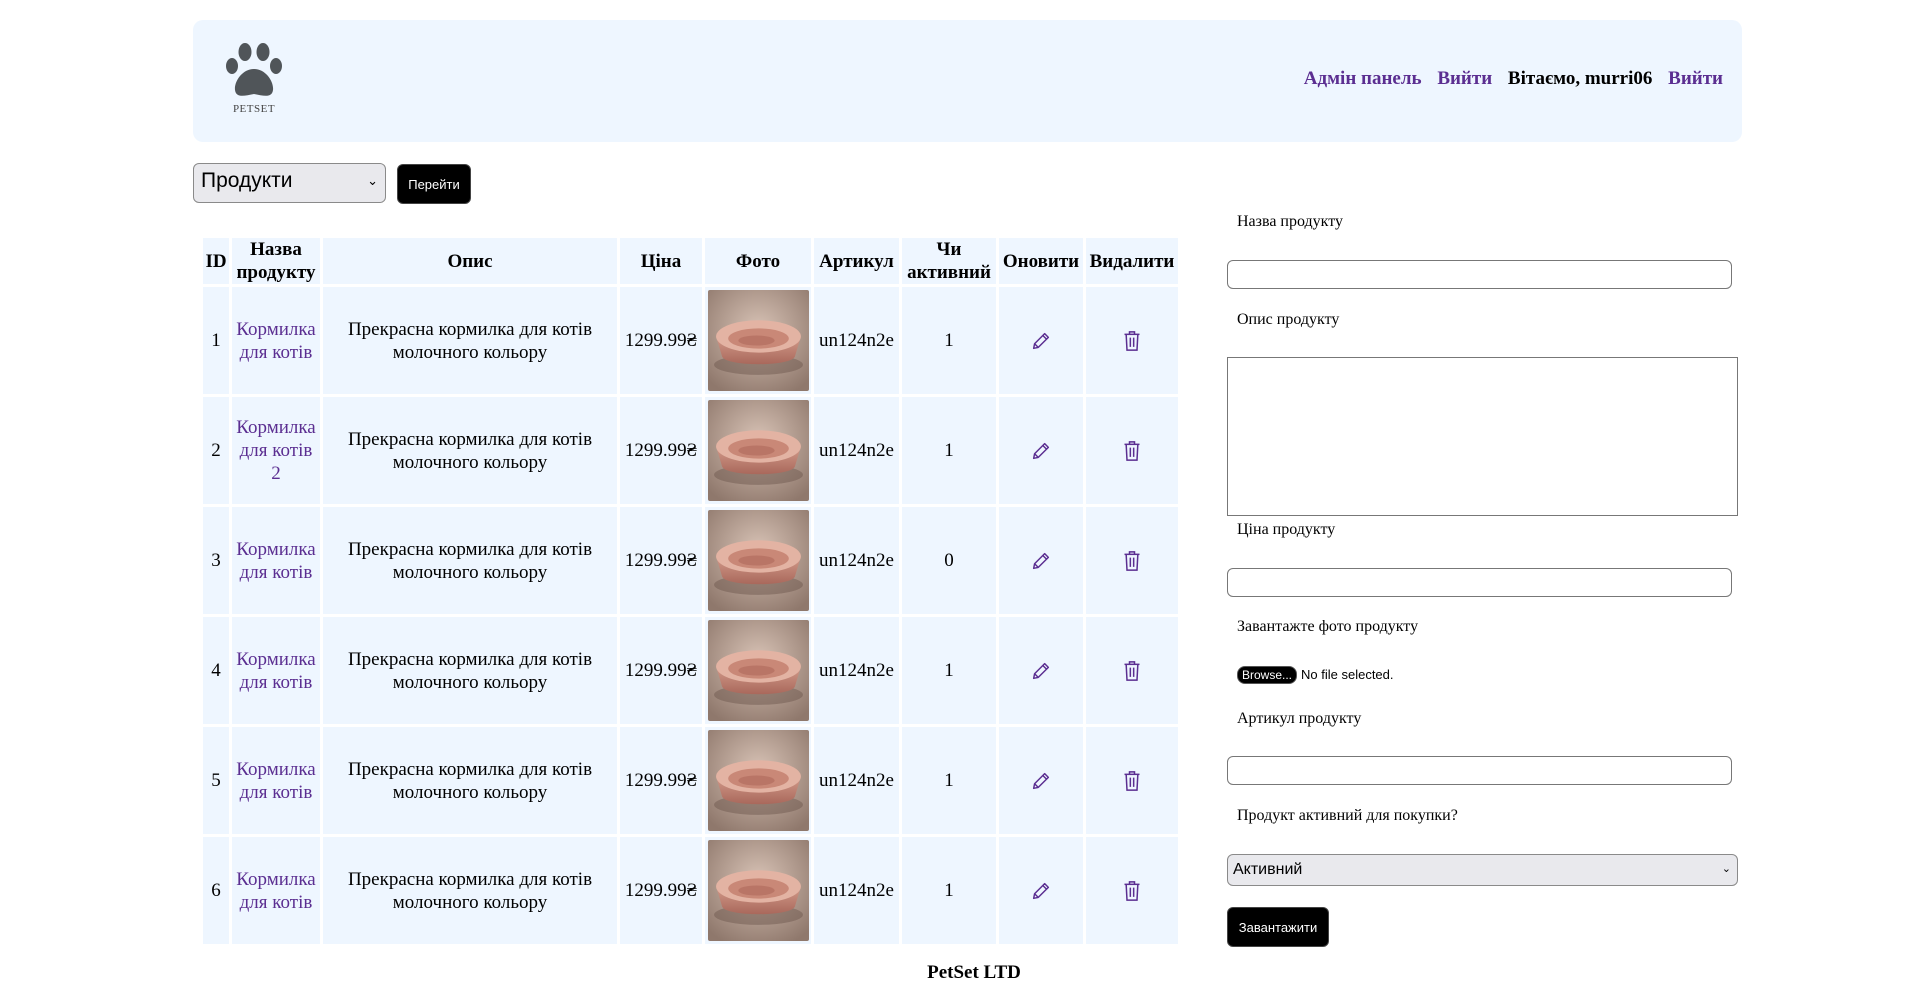 Image resolution: width=1920 pixels, height=996 pixels. What do you see at coordinates (216, 340) in the screenshot?
I see `product-id: 1` at bounding box center [216, 340].